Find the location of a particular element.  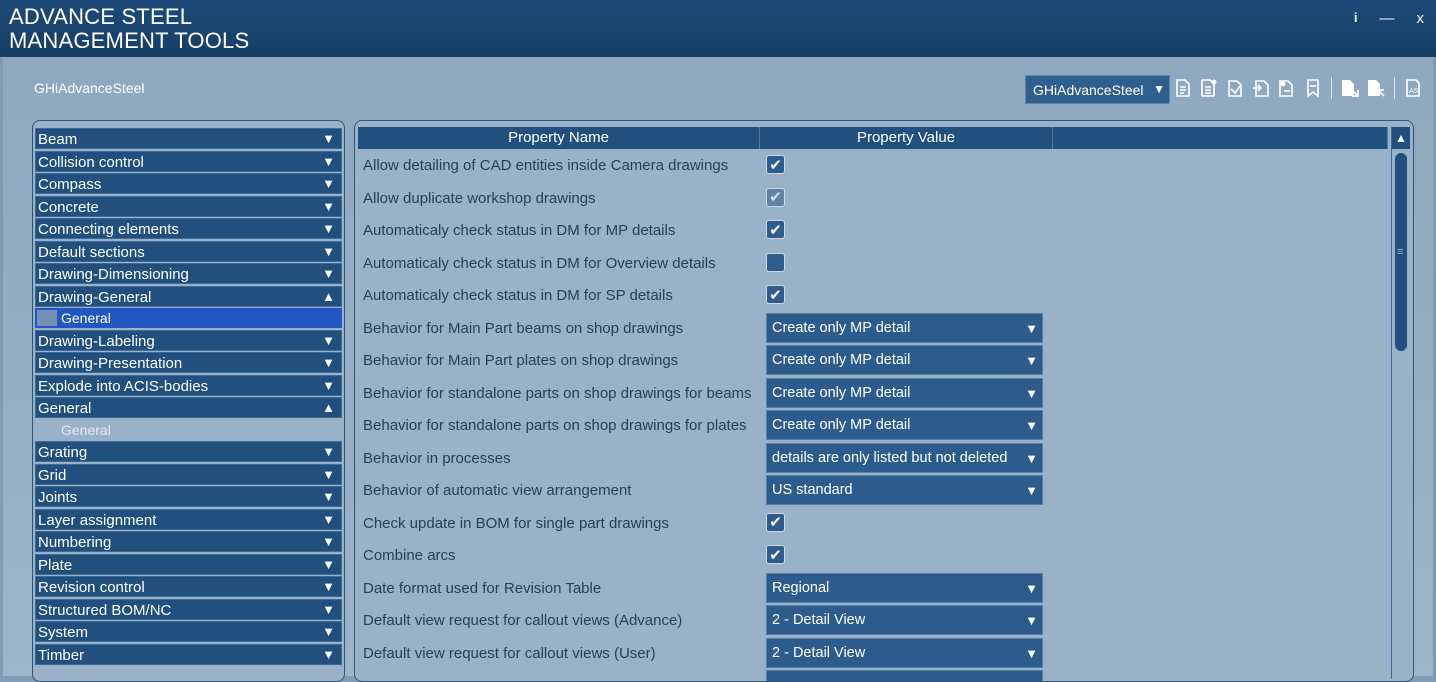

category-label: Grid is located at coordinates (52, 475).